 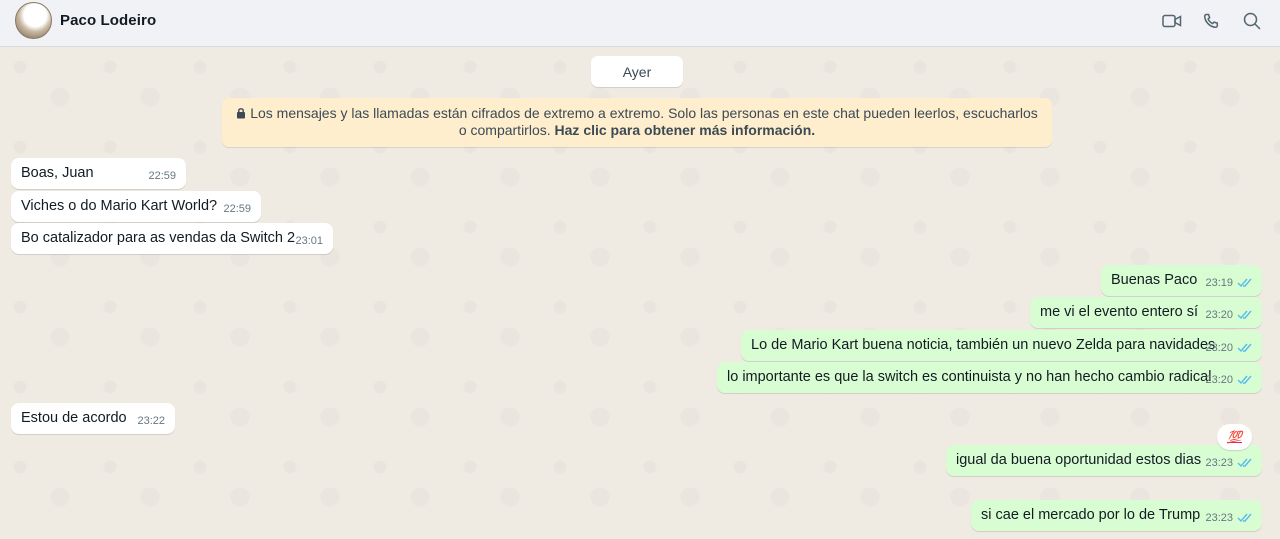 I want to click on contact-avatar, so click(x=33, y=20).